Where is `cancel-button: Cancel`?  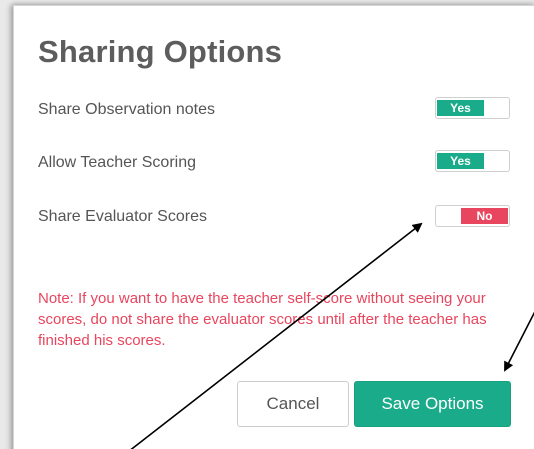
cancel-button: Cancel is located at coordinates (293, 404).